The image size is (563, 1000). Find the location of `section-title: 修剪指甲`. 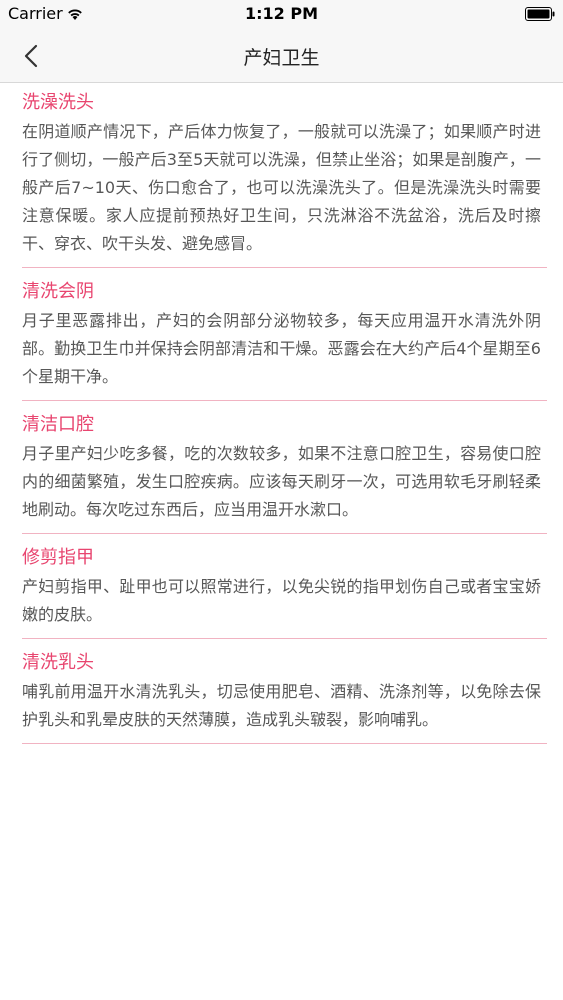

section-title: 修剪指甲 is located at coordinates (58, 557).